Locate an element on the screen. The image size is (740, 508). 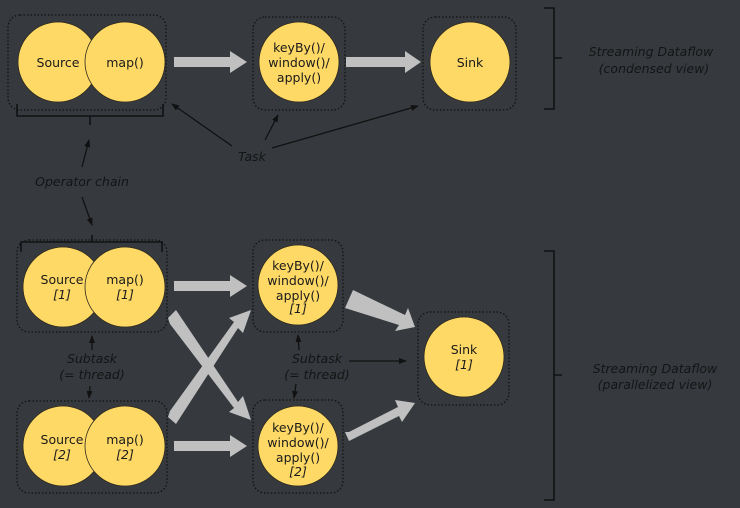
operator-chain-brace-bottom is located at coordinates (91, 243).